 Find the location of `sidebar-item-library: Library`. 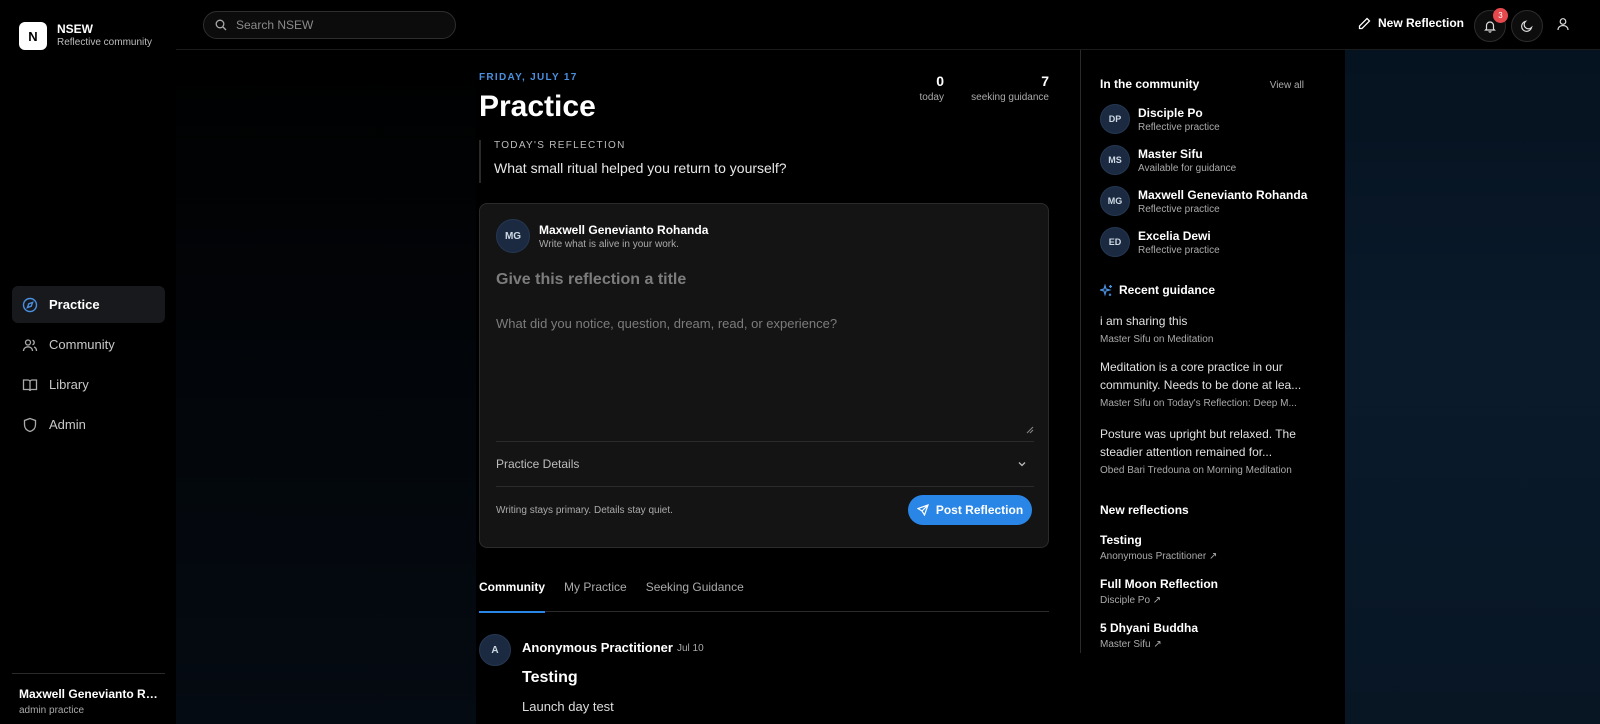

sidebar-item-library: Library is located at coordinates (88, 384).